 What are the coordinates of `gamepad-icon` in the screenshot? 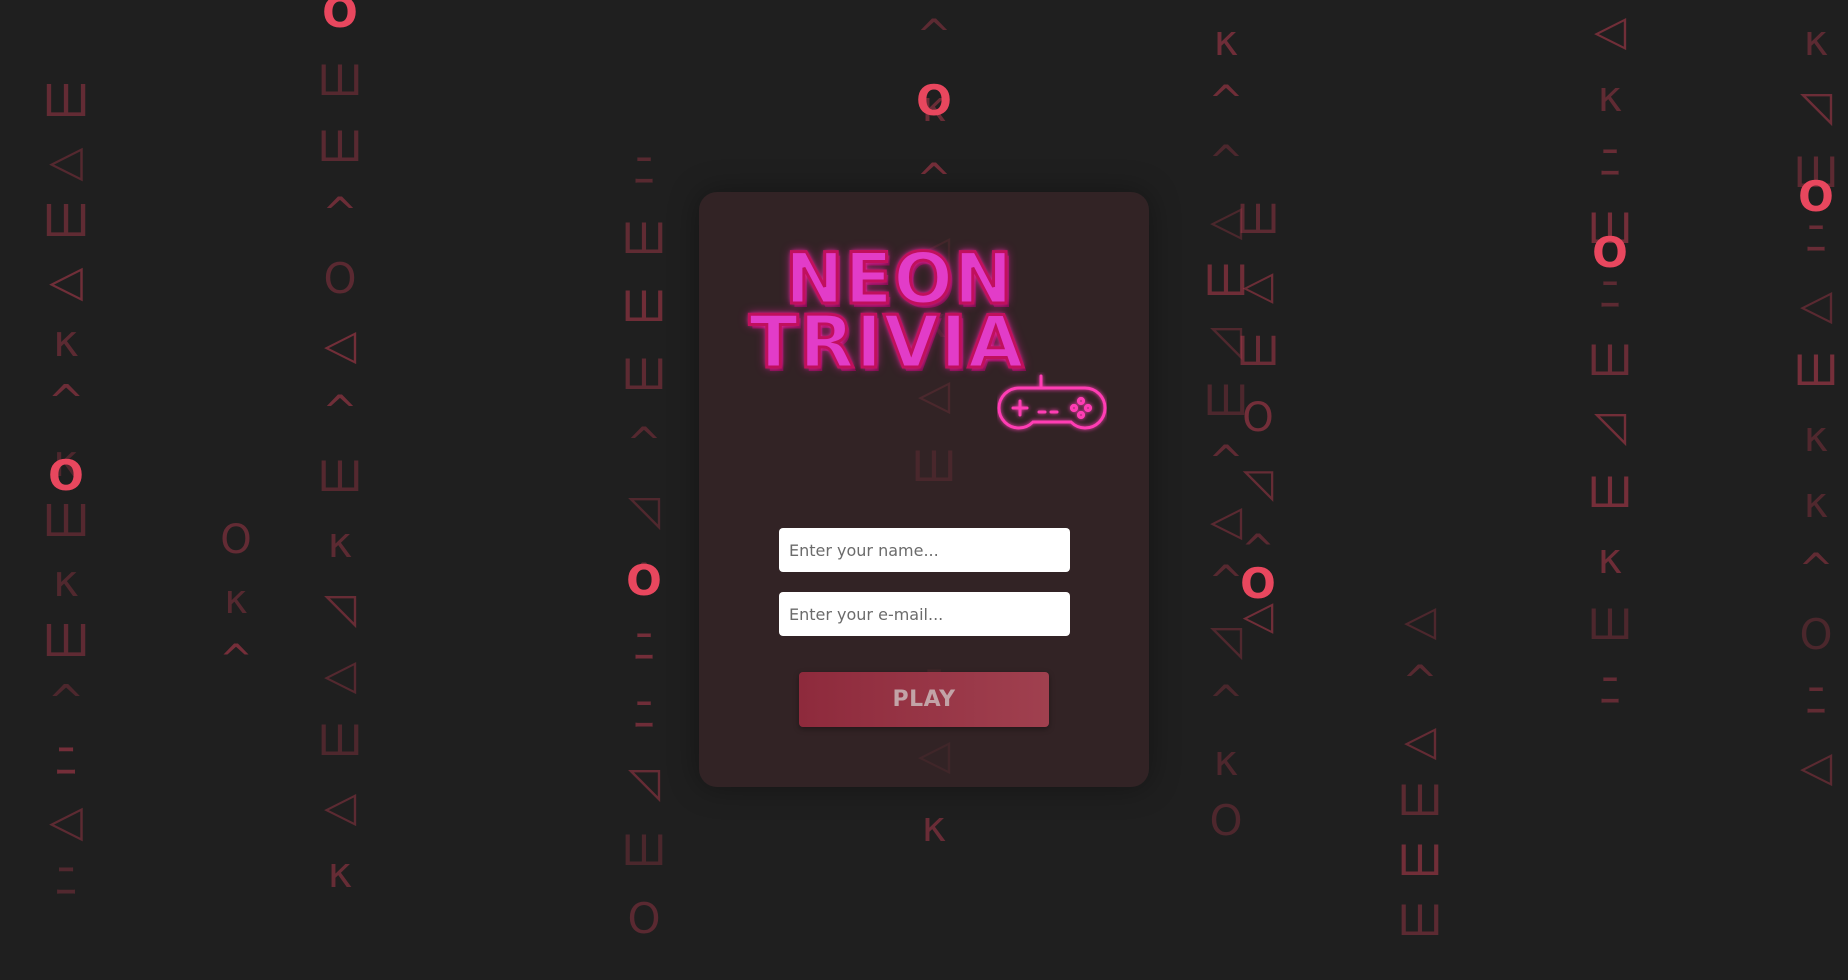 It's located at (1052, 402).